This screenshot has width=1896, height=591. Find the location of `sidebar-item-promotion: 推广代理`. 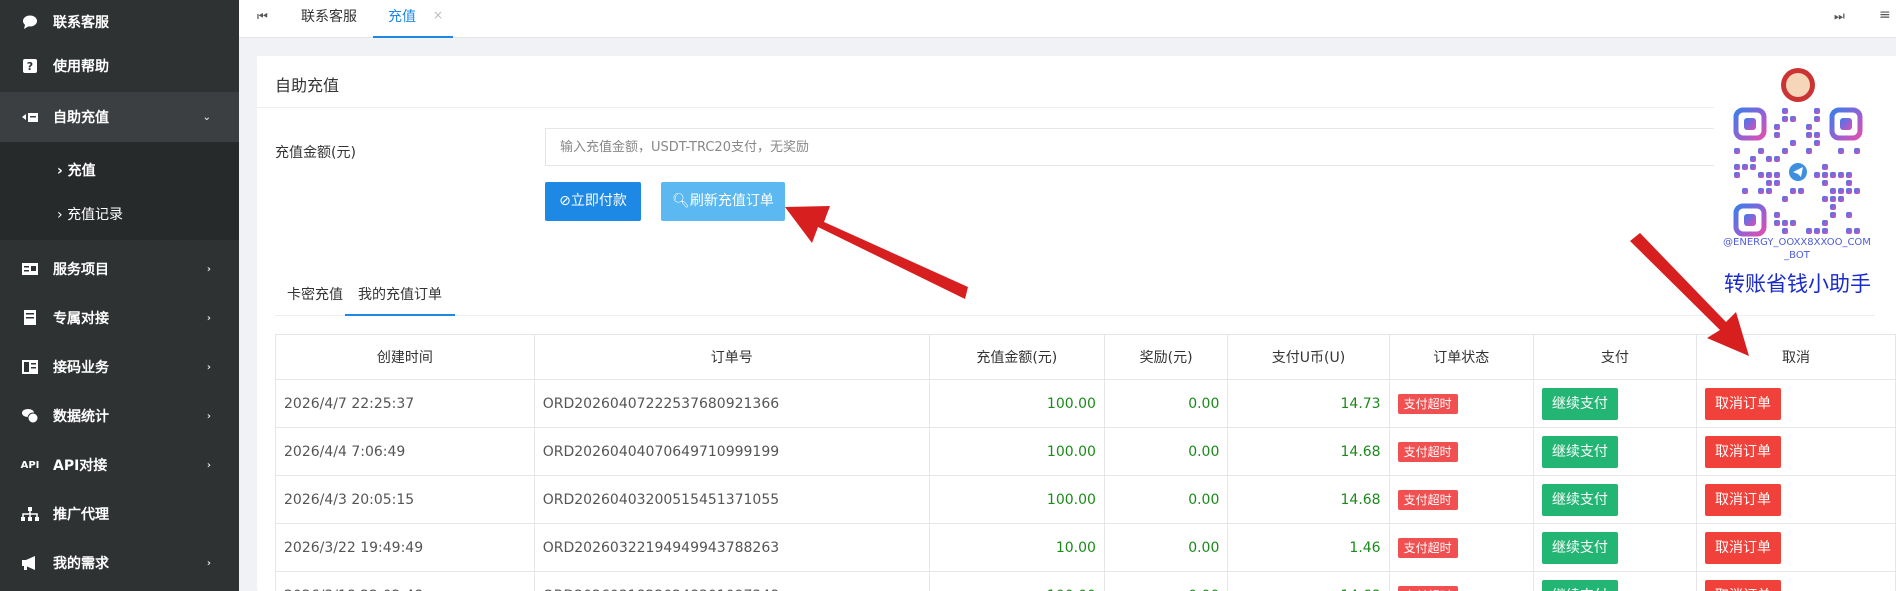

sidebar-item-promotion: 推广代理 is located at coordinates (119, 514).